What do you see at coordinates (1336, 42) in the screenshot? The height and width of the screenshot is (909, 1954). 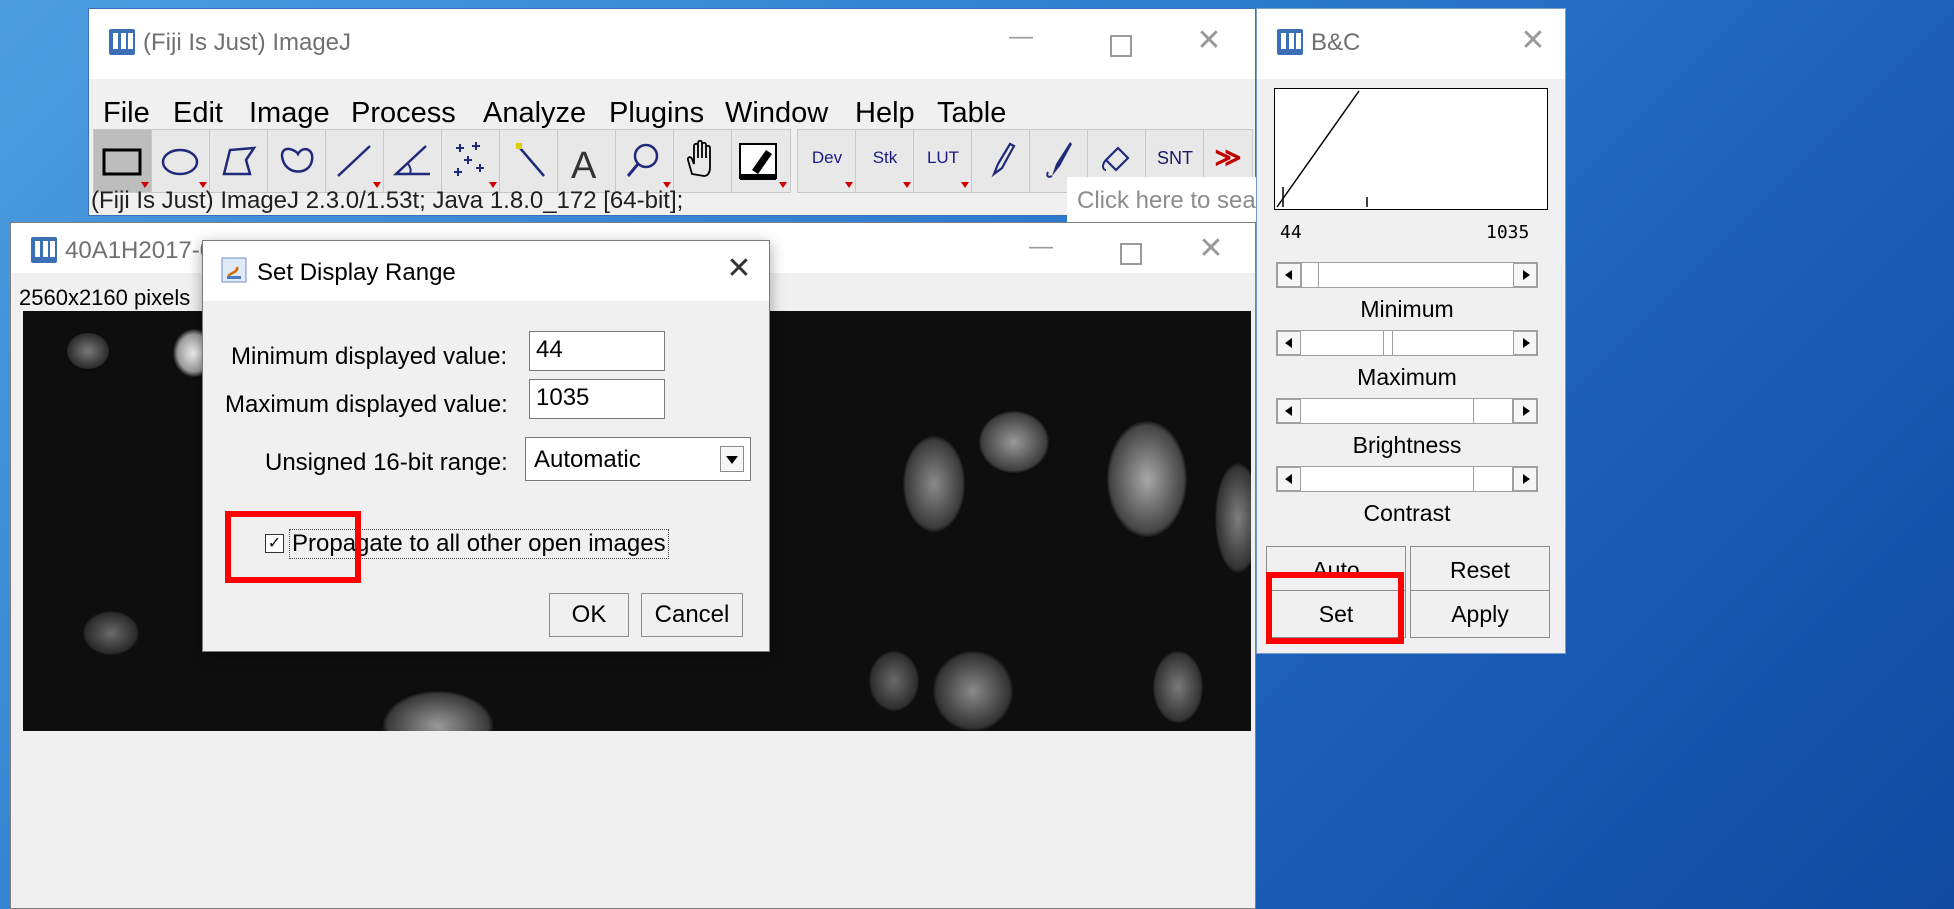 I see `bc-title: B&C` at bounding box center [1336, 42].